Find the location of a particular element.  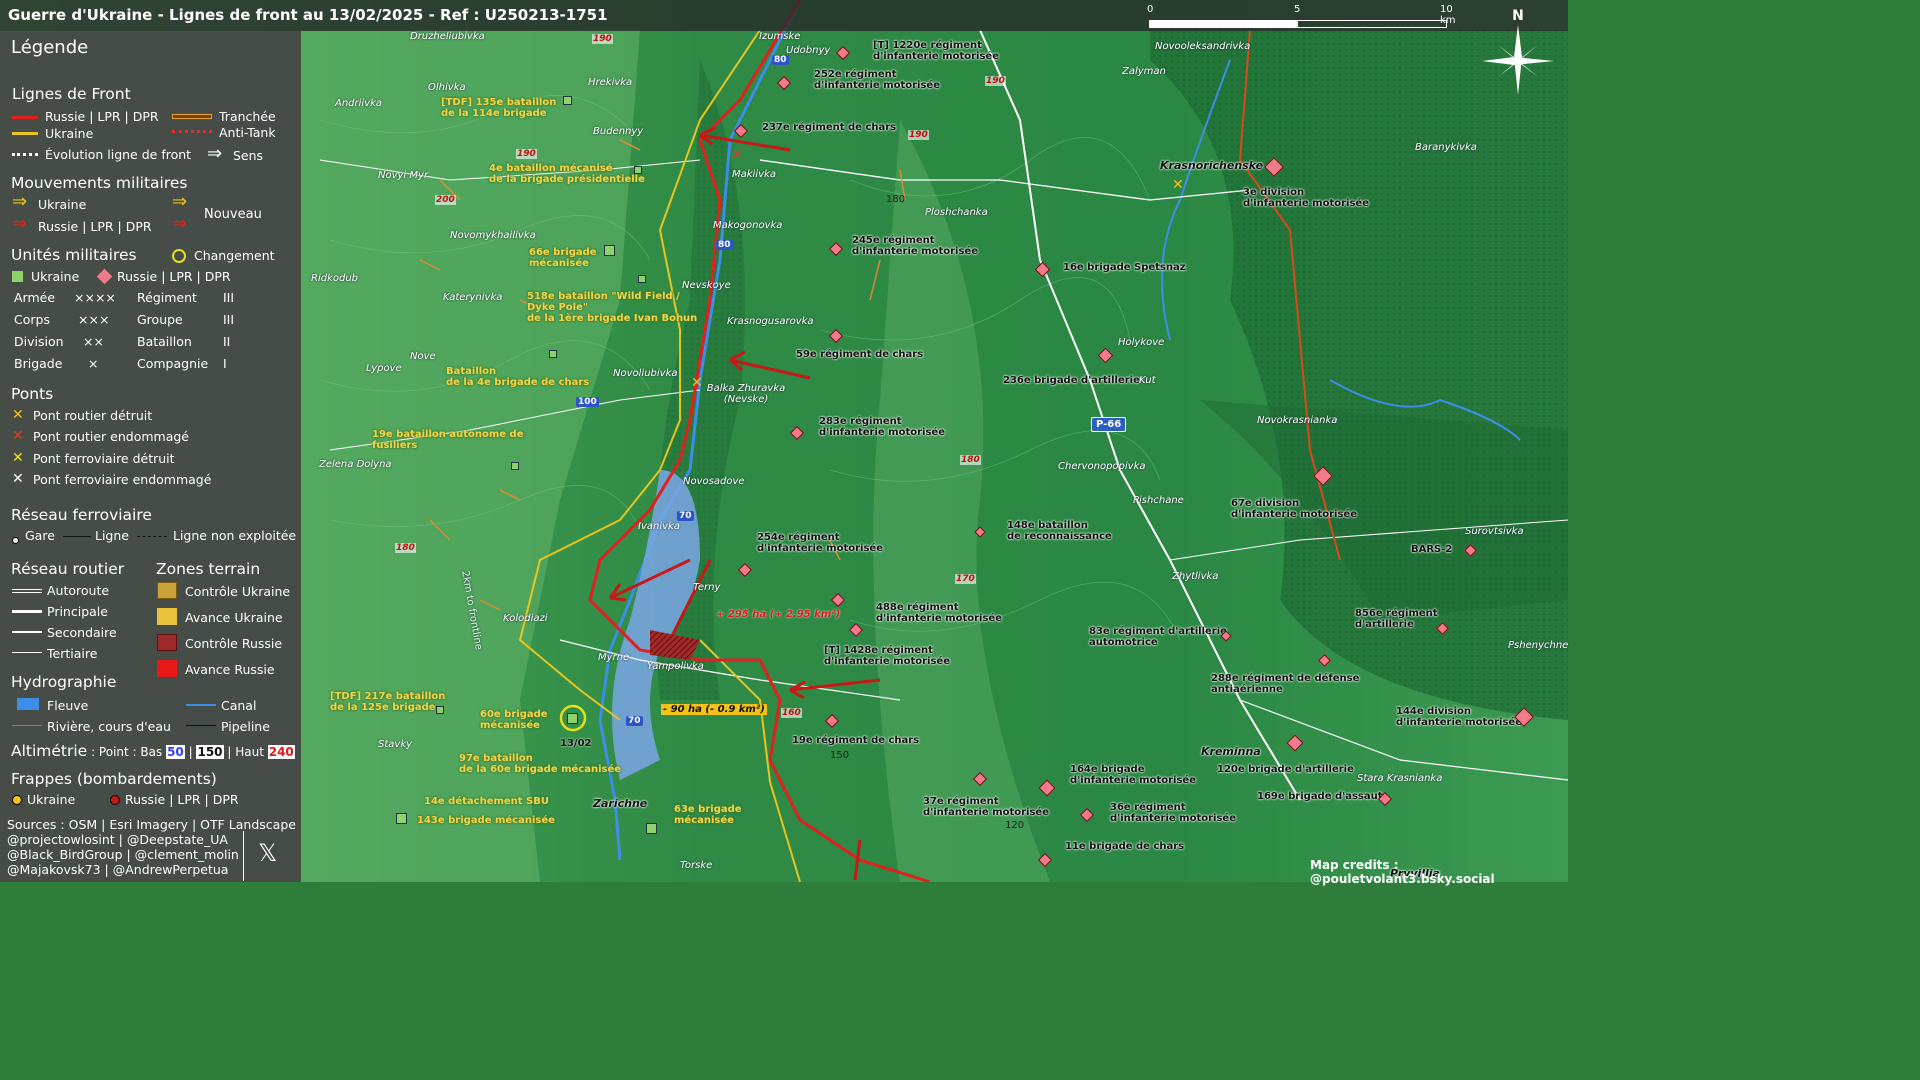

ukraine-unit-label: 60e brigade mécanisée is located at coordinates (514, 720).